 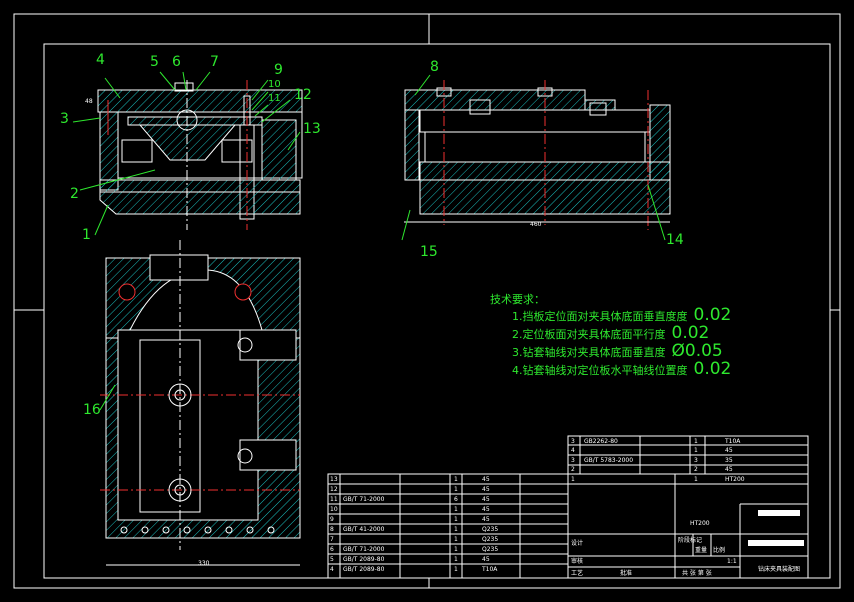 I want to click on part-no: 5, so click(x=332, y=559).